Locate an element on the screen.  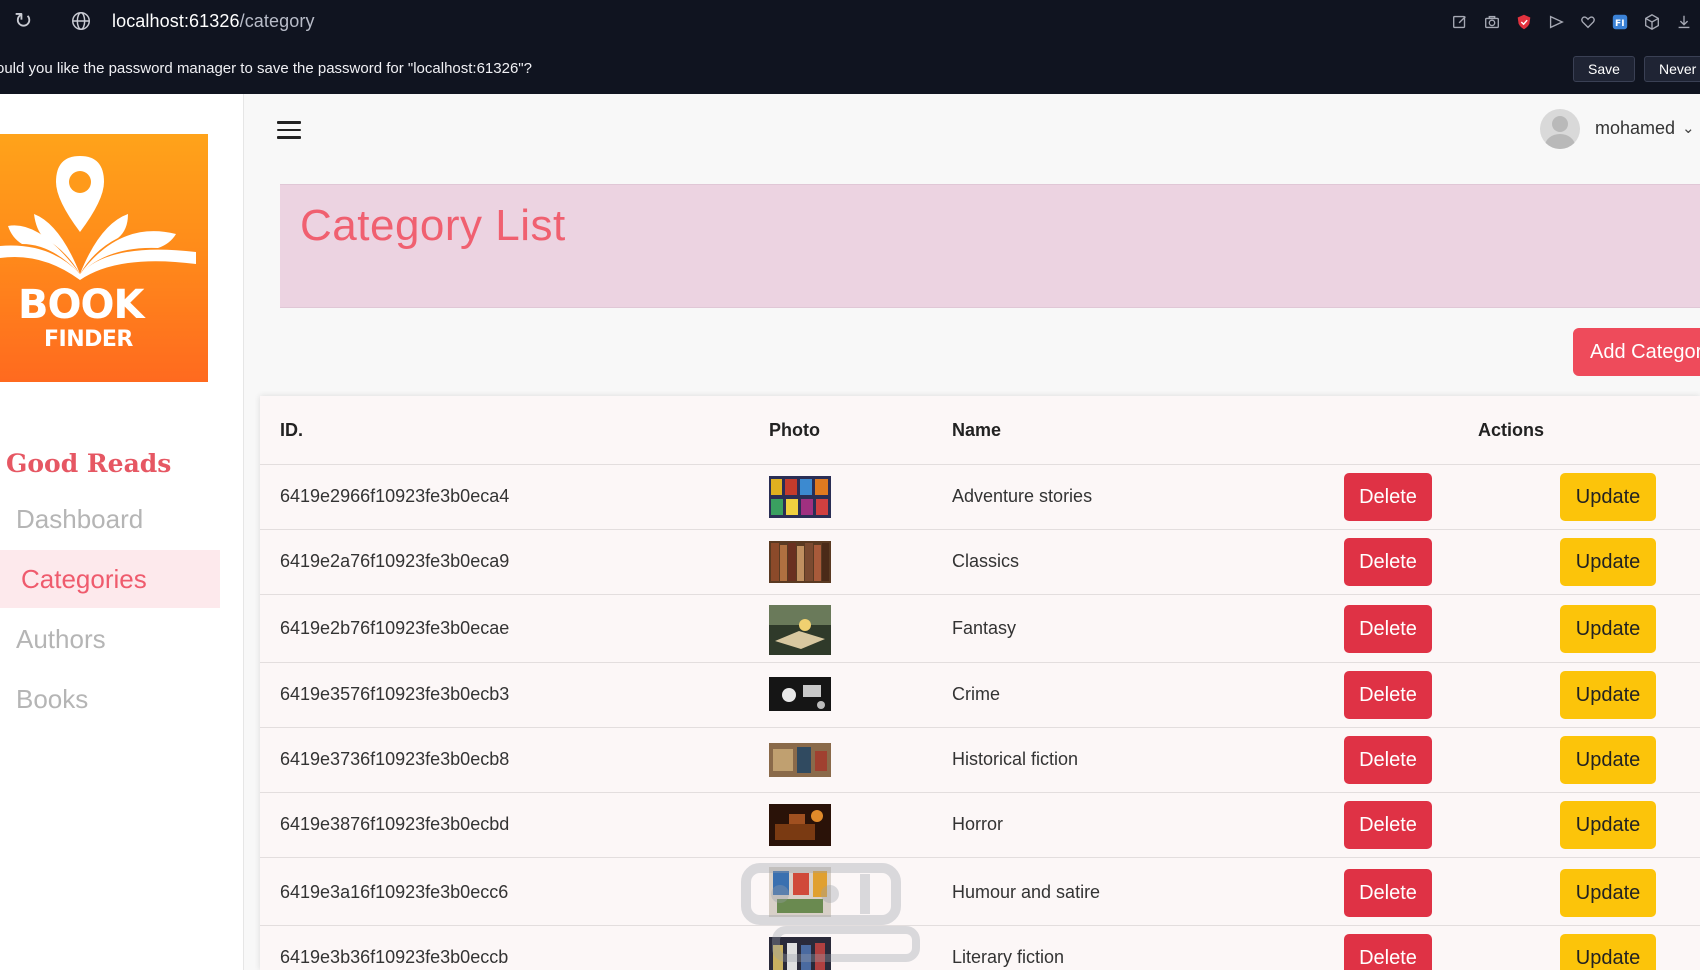
extension-fi-icon: FI is located at coordinates (1620, 22).